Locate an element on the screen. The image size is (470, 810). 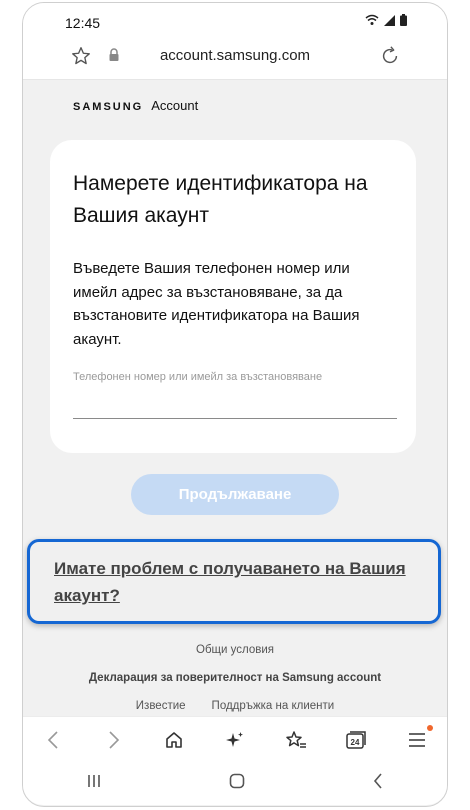
tabs-button: 24 is located at coordinates (356, 740).